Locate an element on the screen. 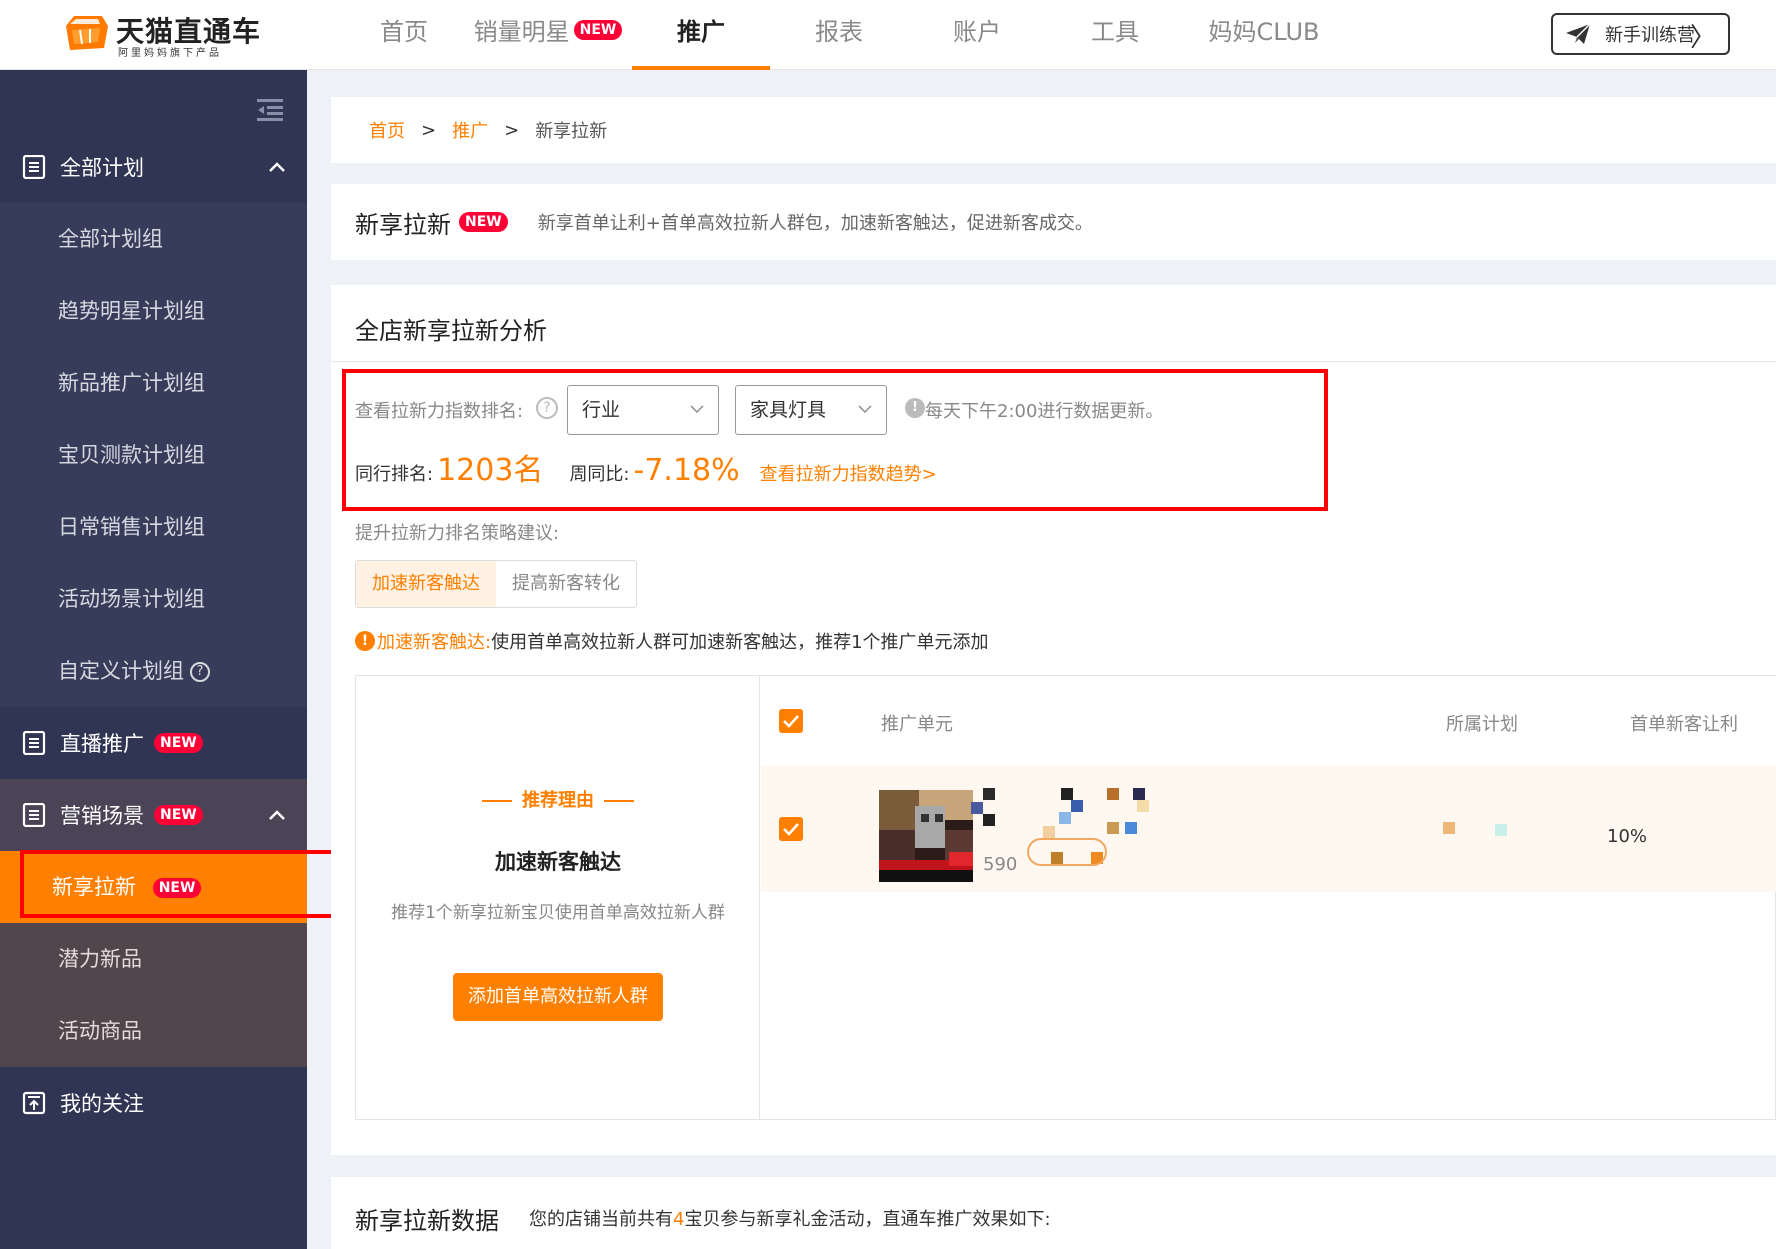 This screenshot has width=1776, height=1249. strategy-tabs: 加速新客触达 提高新客转化 is located at coordinates (496, 584).